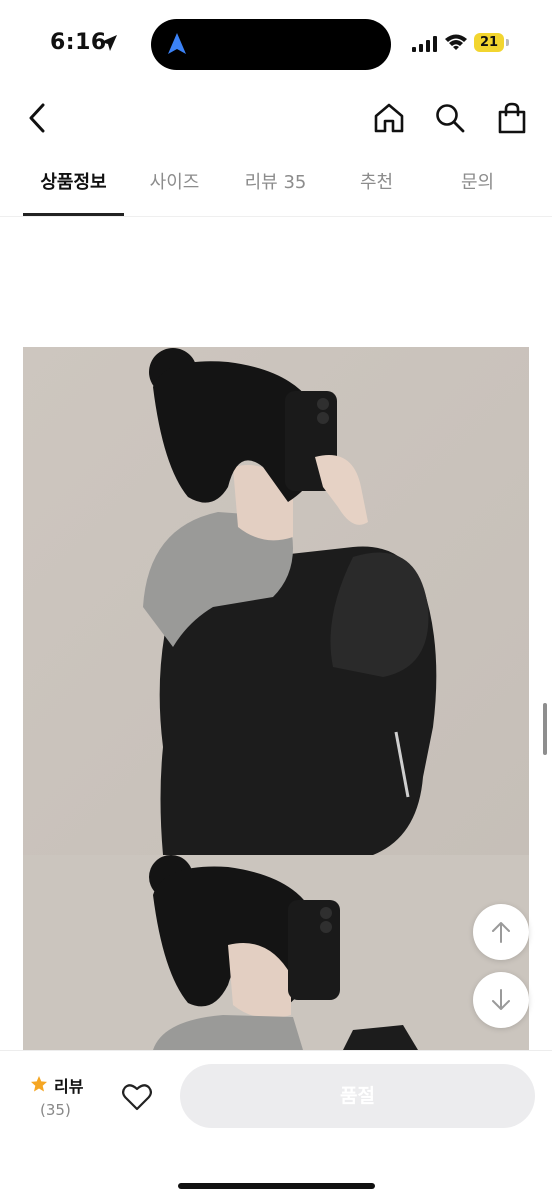 The image size is (552, 1201). What do you see at coordinates (489, 42) in the screenshot?
I see `battery-level: 21` at bounding box center [489, 42].